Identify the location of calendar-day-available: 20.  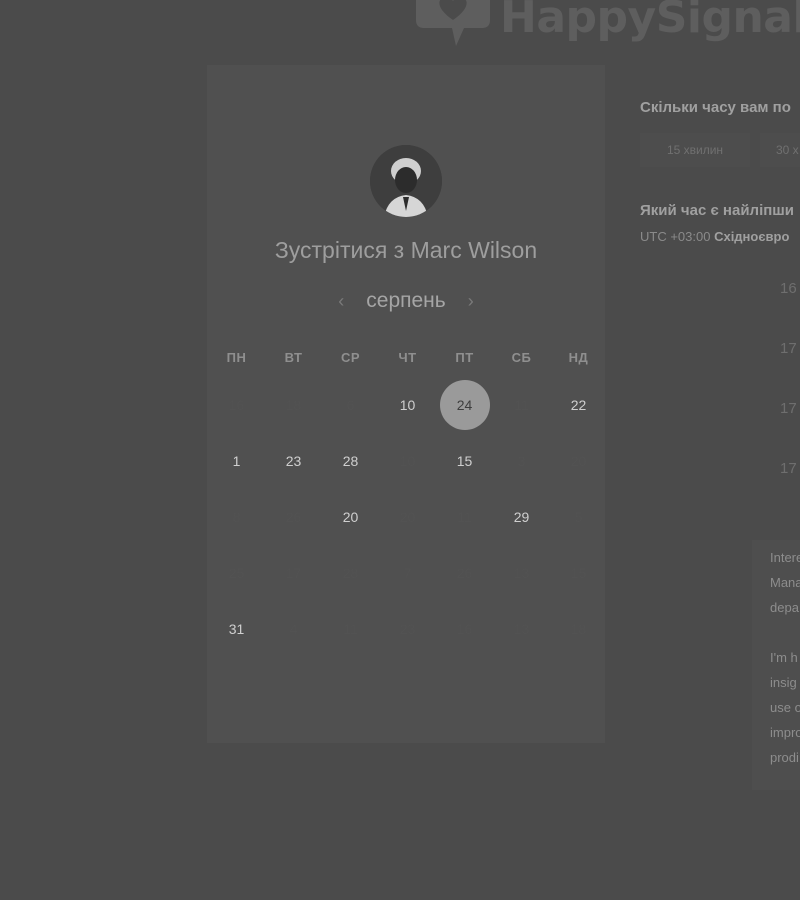
(350, 517).